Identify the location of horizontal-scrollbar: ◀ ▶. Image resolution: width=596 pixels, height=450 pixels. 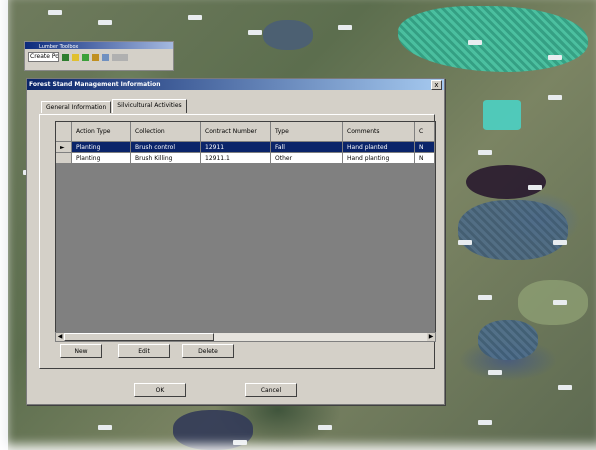
(245, 337).